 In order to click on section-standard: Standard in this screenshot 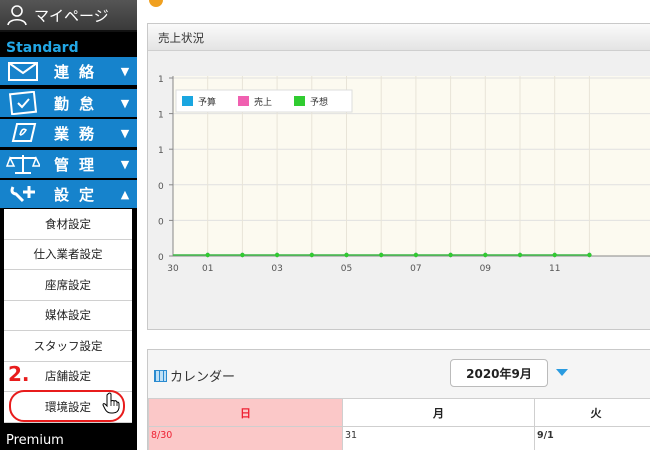, I will do `click(42, 48)`.